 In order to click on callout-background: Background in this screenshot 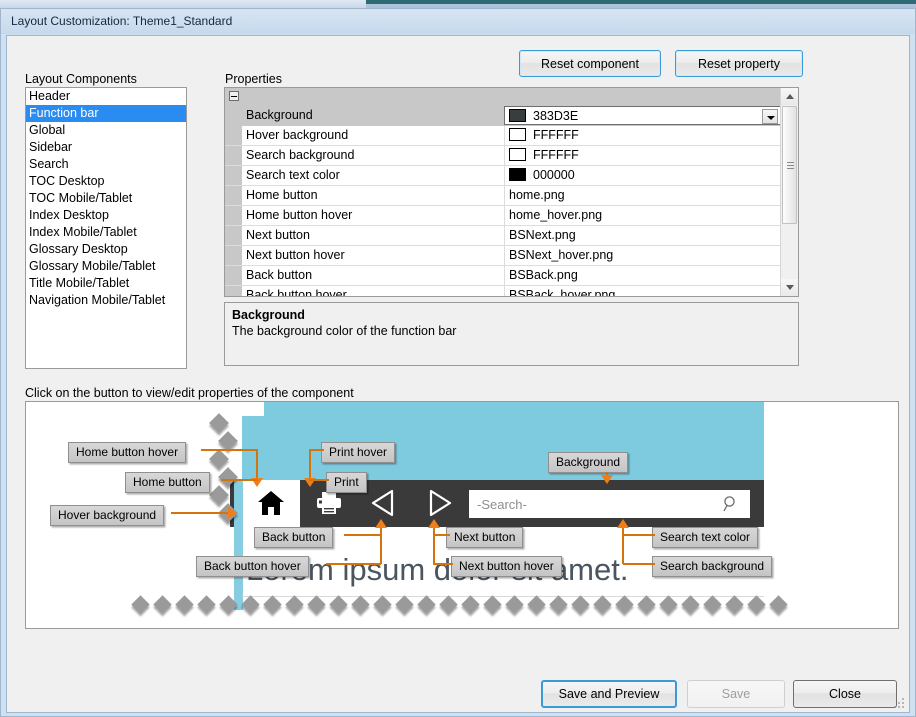, I will do `click(588, 462)`.